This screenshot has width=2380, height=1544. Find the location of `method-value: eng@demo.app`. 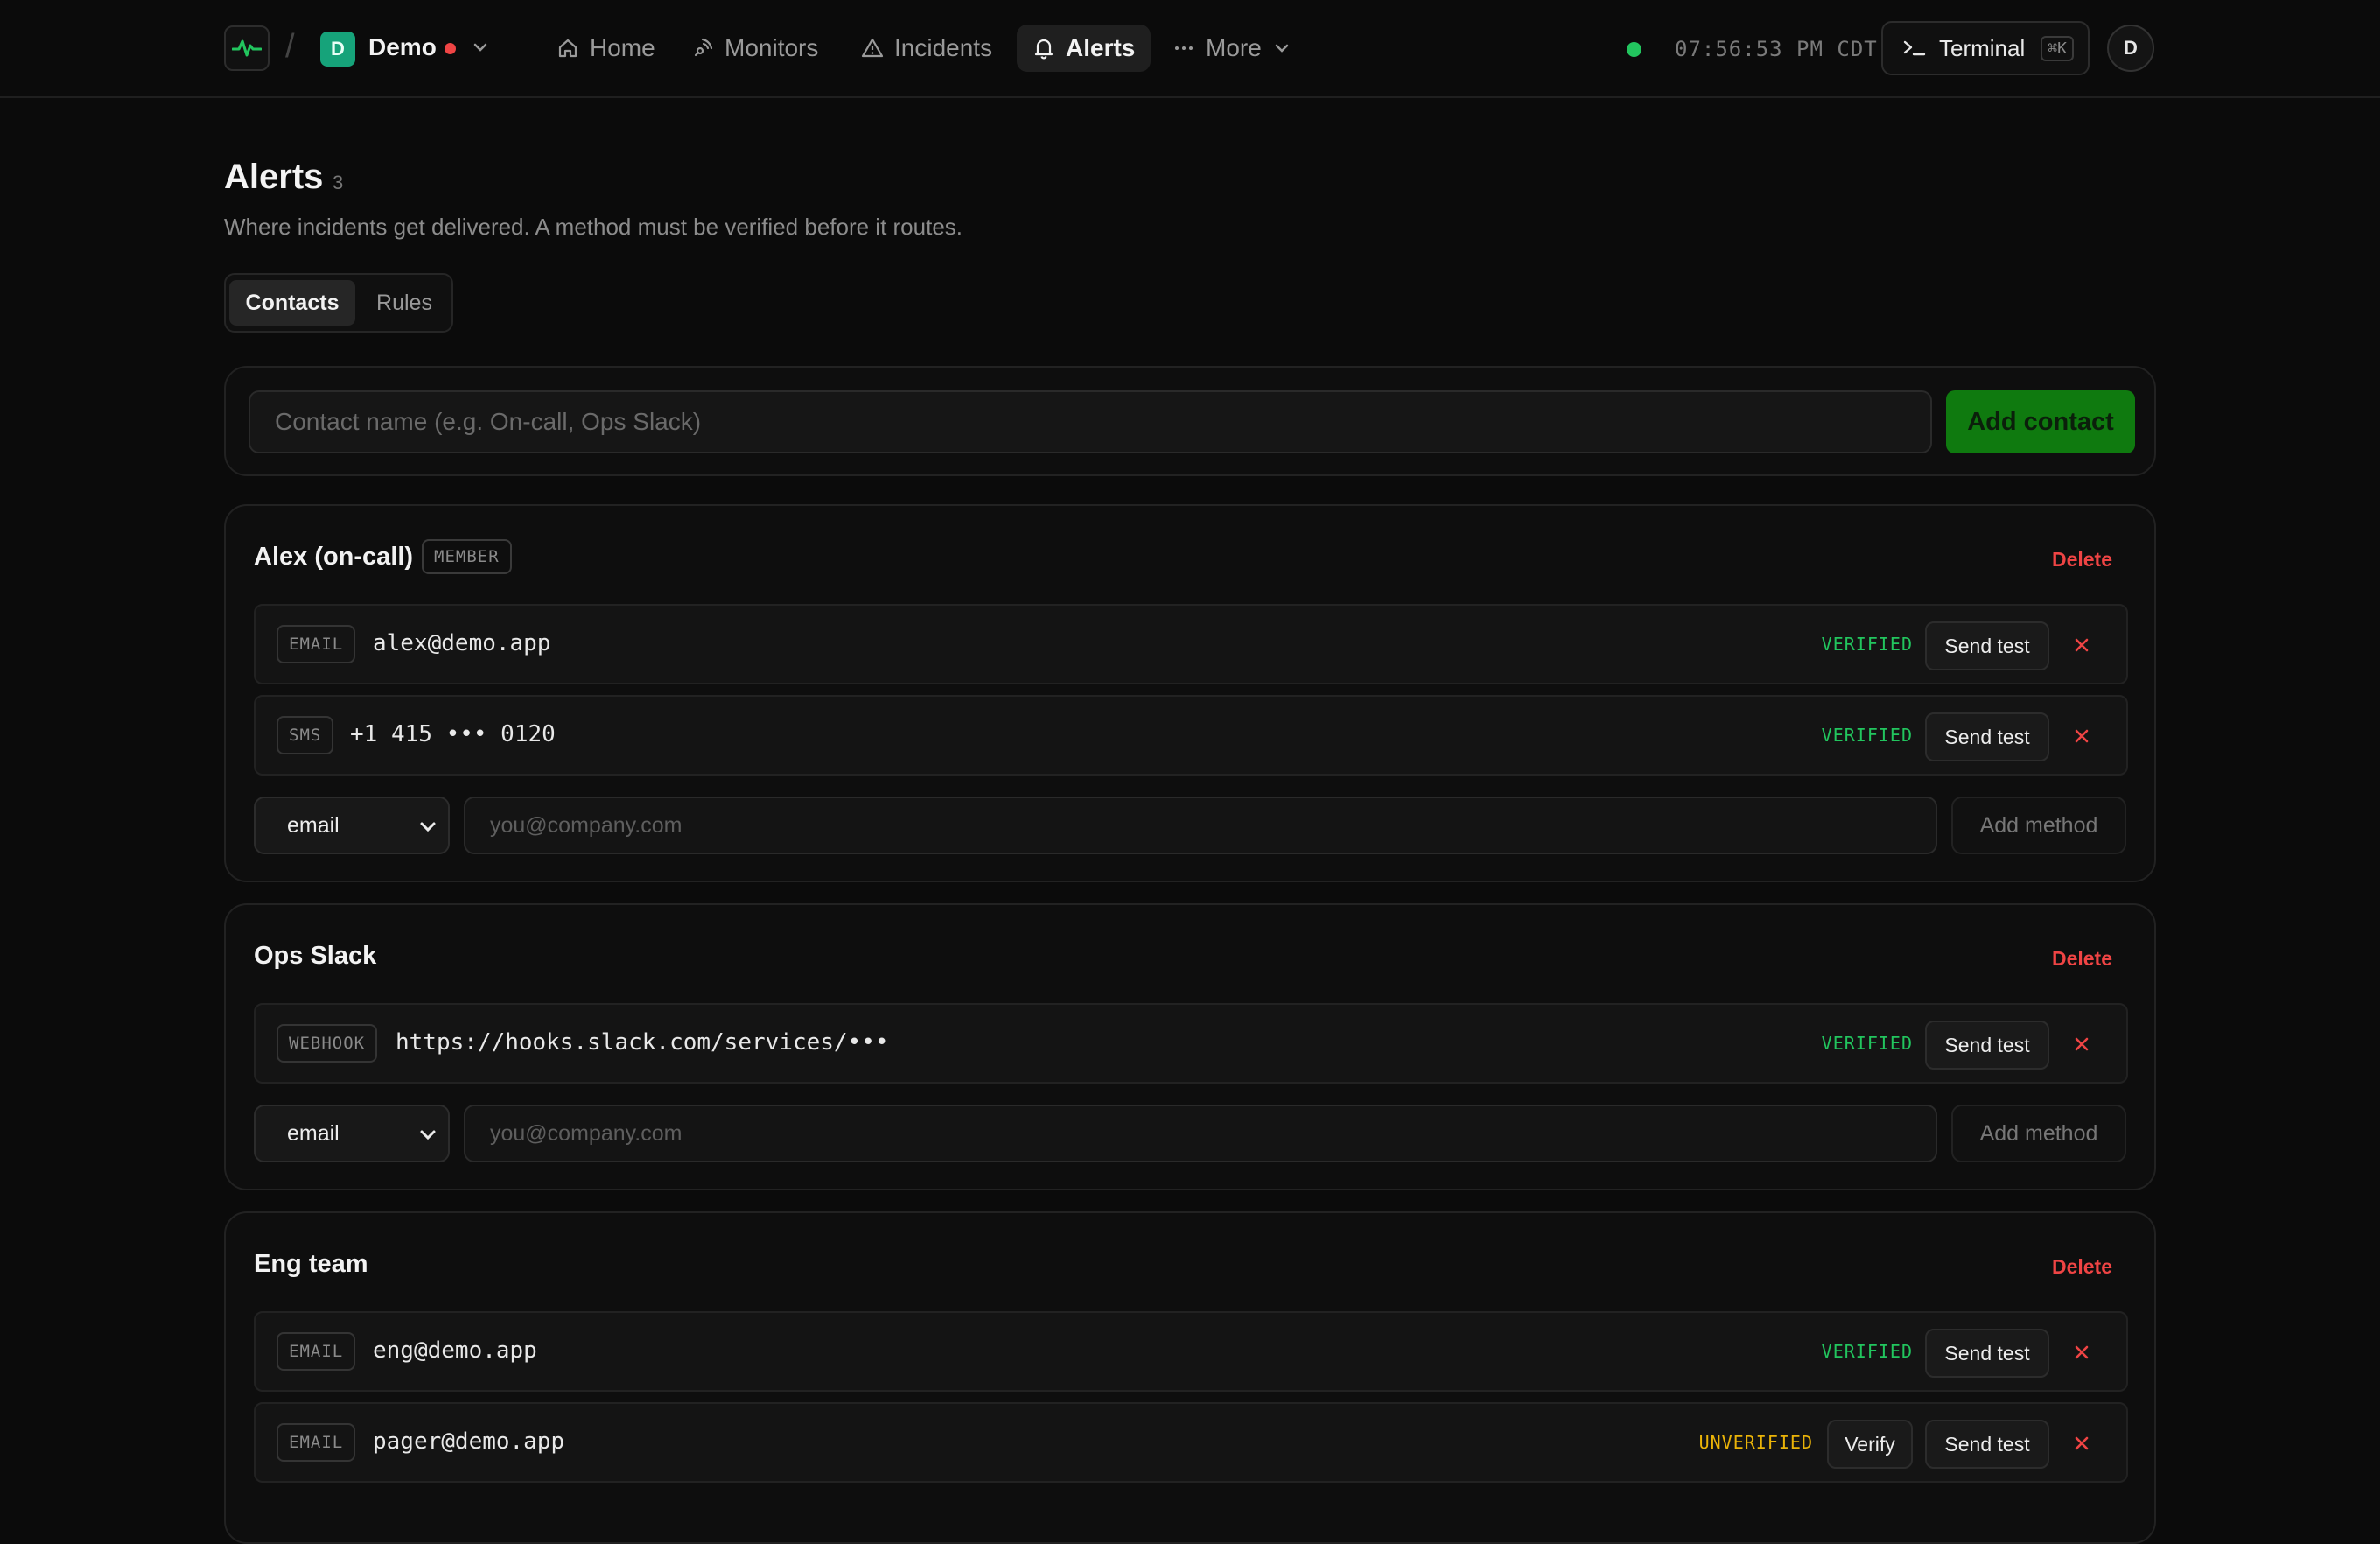

method-value: eng@demo.app is located at coordinates (455, 1350).